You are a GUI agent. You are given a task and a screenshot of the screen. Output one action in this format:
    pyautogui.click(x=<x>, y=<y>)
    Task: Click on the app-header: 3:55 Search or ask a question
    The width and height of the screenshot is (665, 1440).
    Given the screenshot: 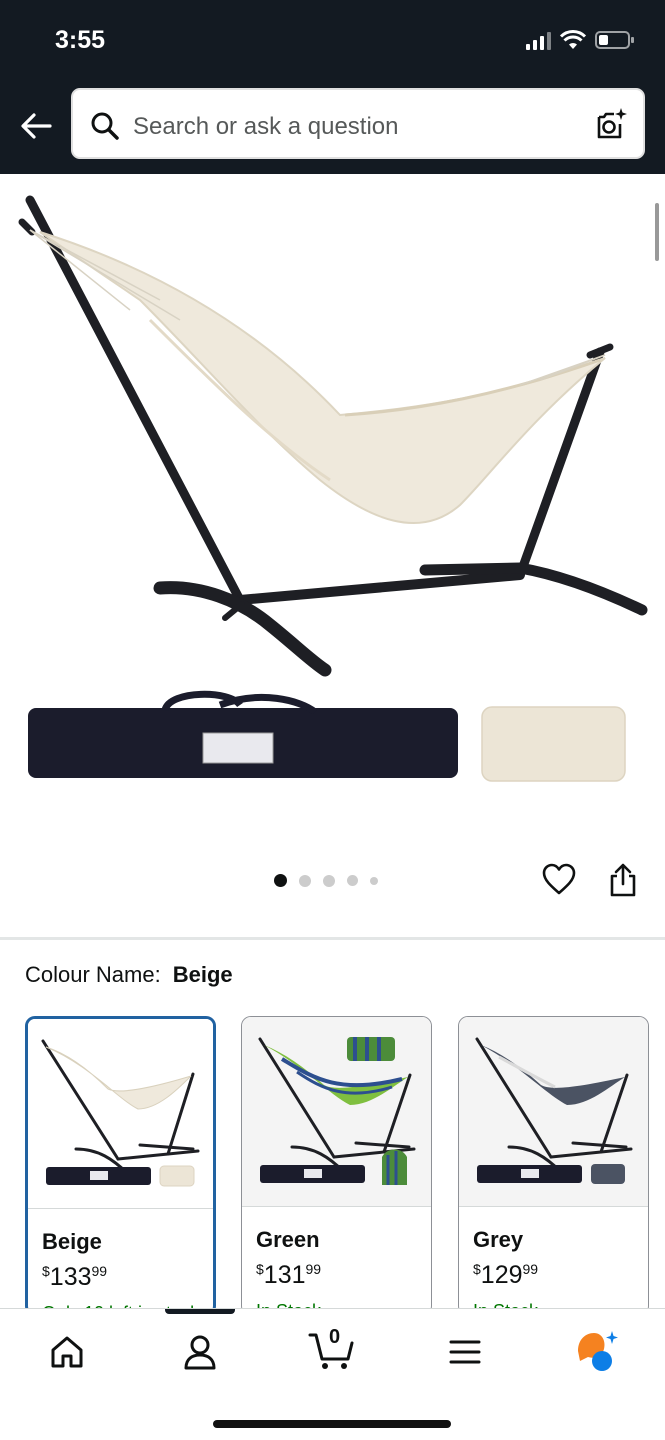 What is the action you would take?
    pyautogui.click(x=332, y=87)
    